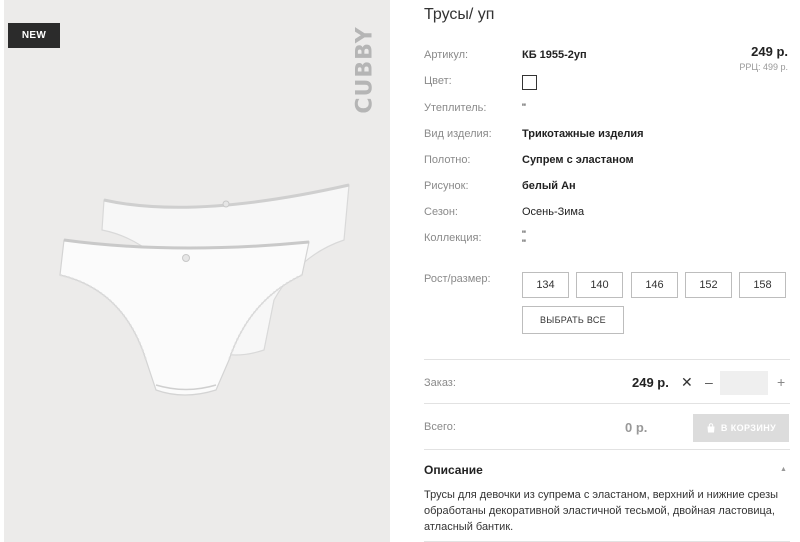 This screenshot has height=542, width=800. I want to click on collapse-arrow-icon: ▲, so click(783, 469).